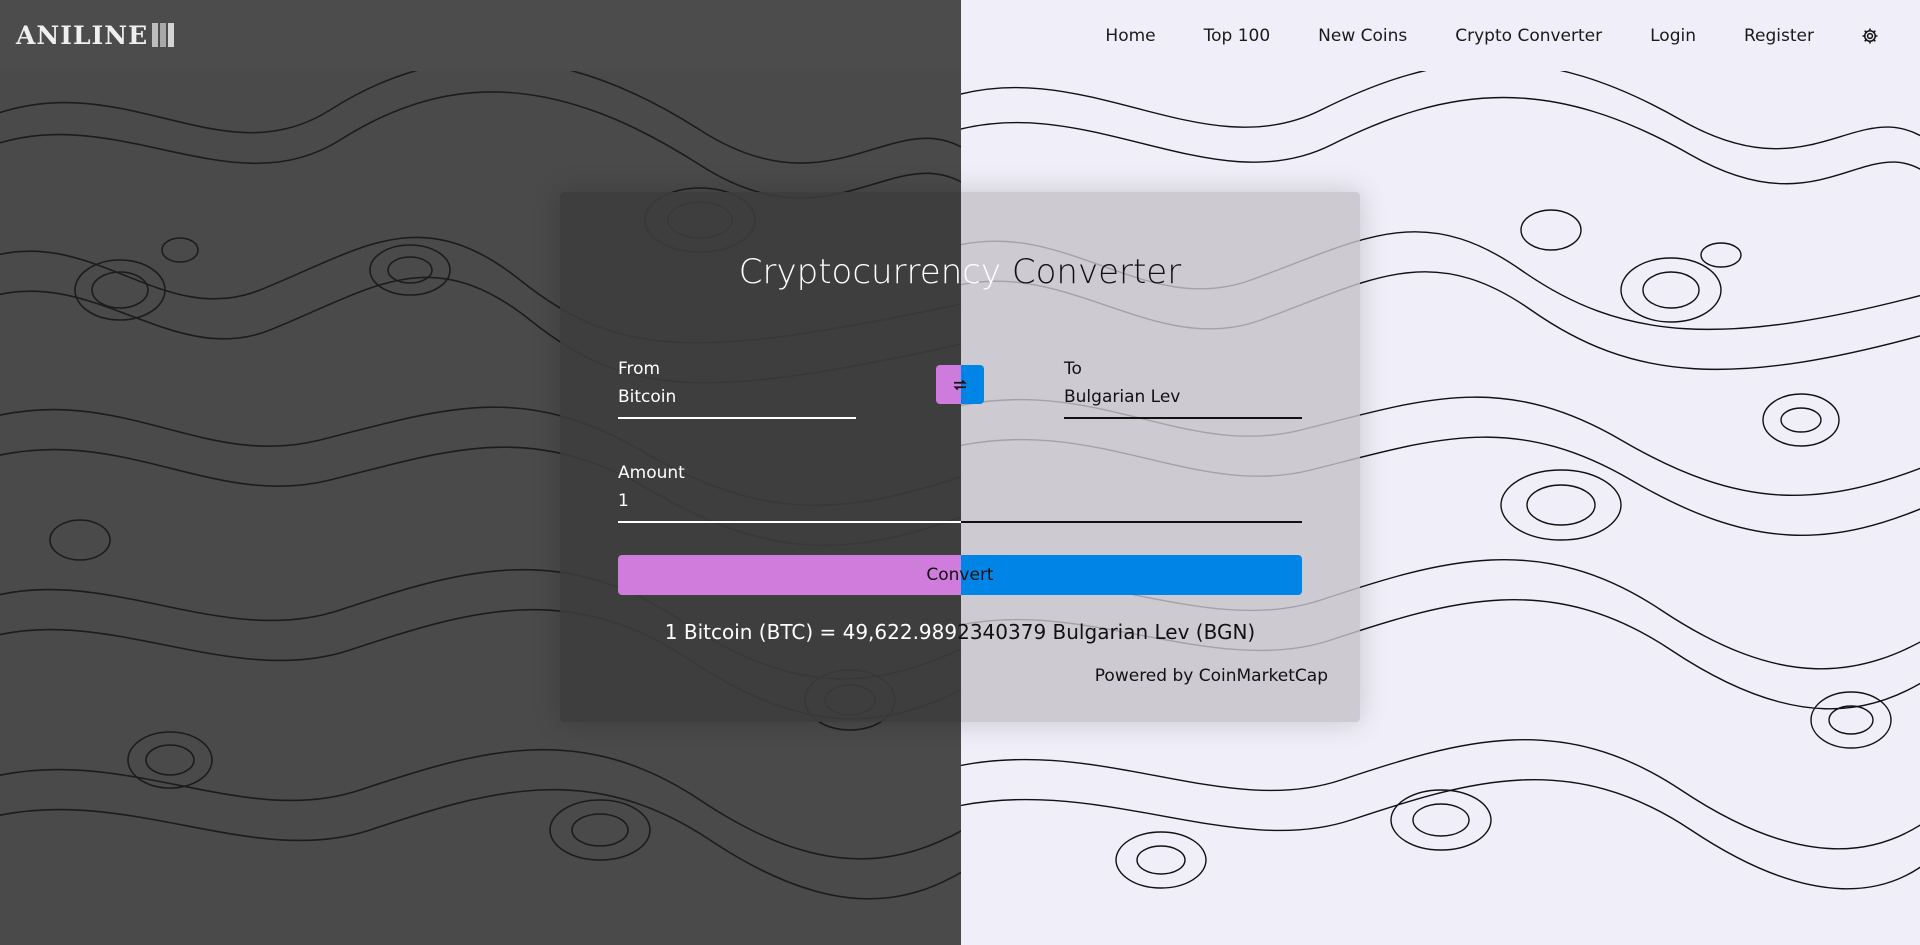 This screenshot has width=1920, height=945. What do you see at coordinates (737, 402) in the screenshot?
I see `from-select: Bitcoin` at bounding box center [737, 402].